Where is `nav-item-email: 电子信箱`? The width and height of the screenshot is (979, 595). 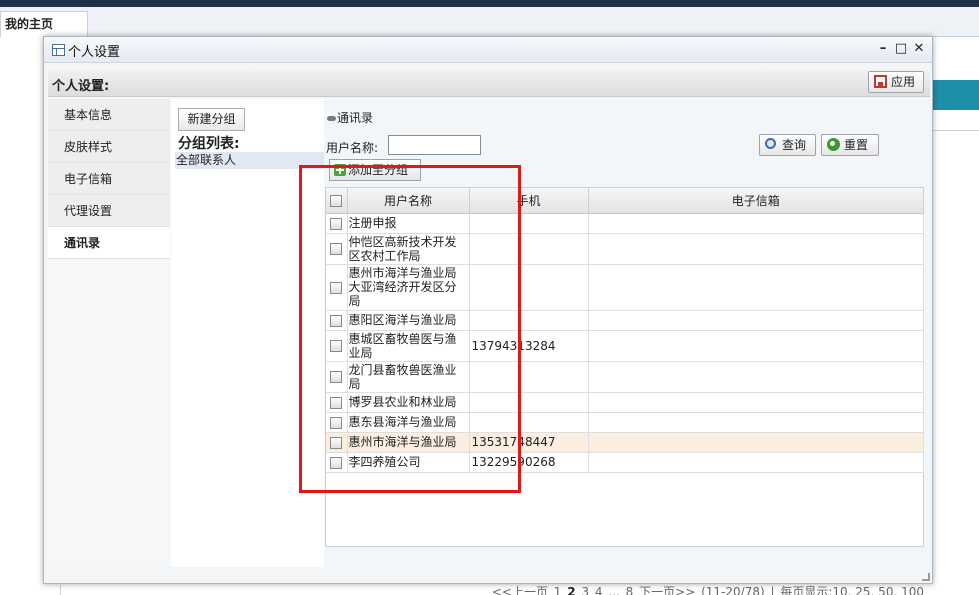
nav-item-email: 电子信箱 is located at coordinates (109, 179).